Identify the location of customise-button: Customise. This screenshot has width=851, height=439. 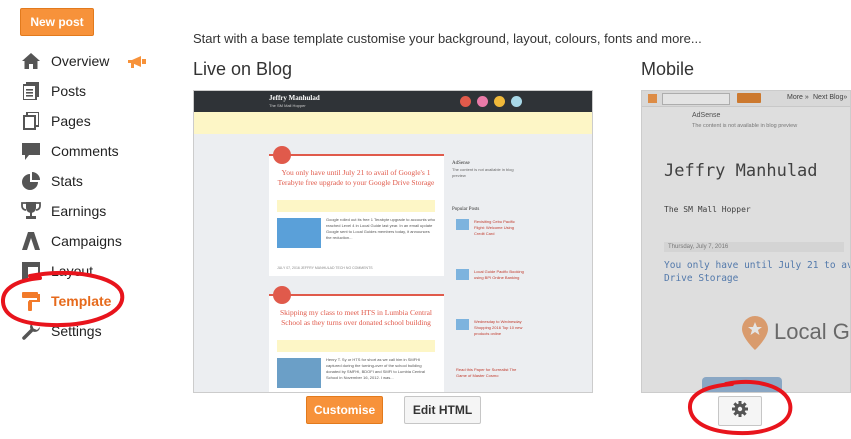
(344, 410).